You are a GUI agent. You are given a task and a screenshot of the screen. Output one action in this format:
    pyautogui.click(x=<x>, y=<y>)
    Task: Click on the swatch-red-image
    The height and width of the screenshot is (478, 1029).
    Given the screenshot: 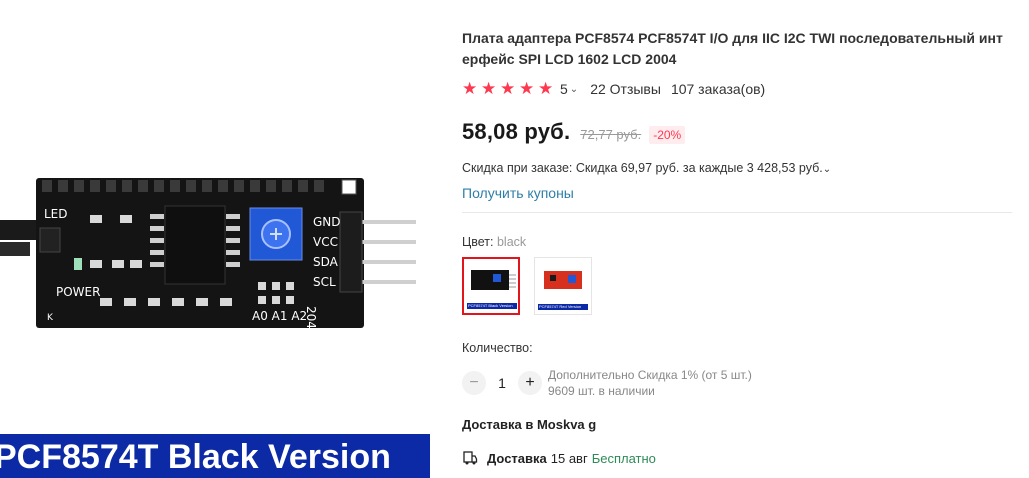 What is the action you would take?
    pyautogui.click(x=563, y=280)
    